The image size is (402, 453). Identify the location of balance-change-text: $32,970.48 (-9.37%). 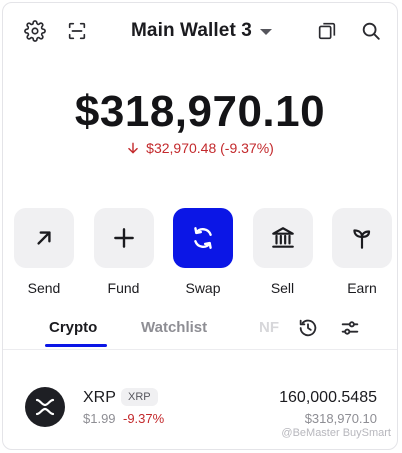
(210, 148).